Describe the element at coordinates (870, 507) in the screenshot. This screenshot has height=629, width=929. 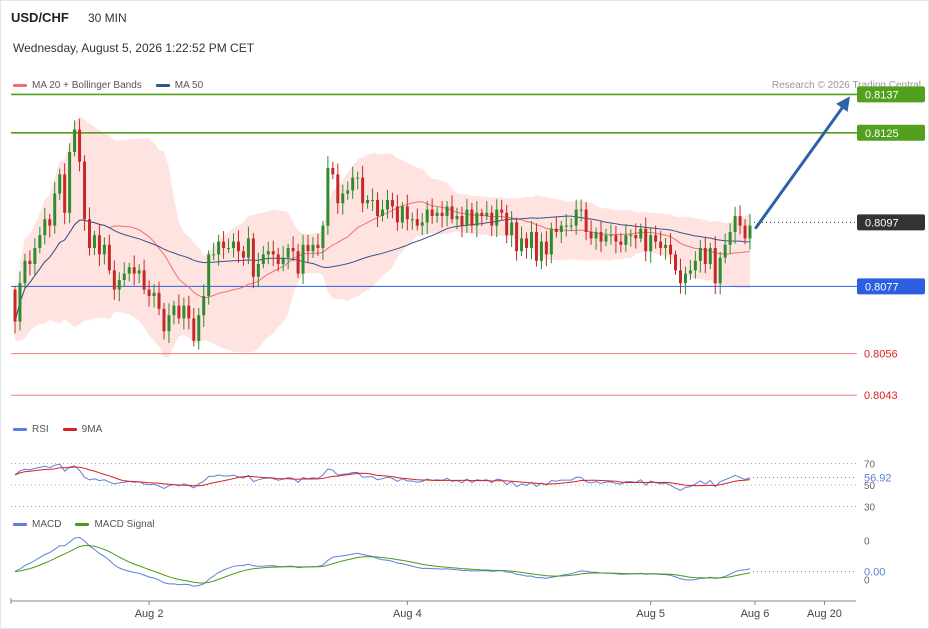
I see `rsi-tick-label: 30` at that location.